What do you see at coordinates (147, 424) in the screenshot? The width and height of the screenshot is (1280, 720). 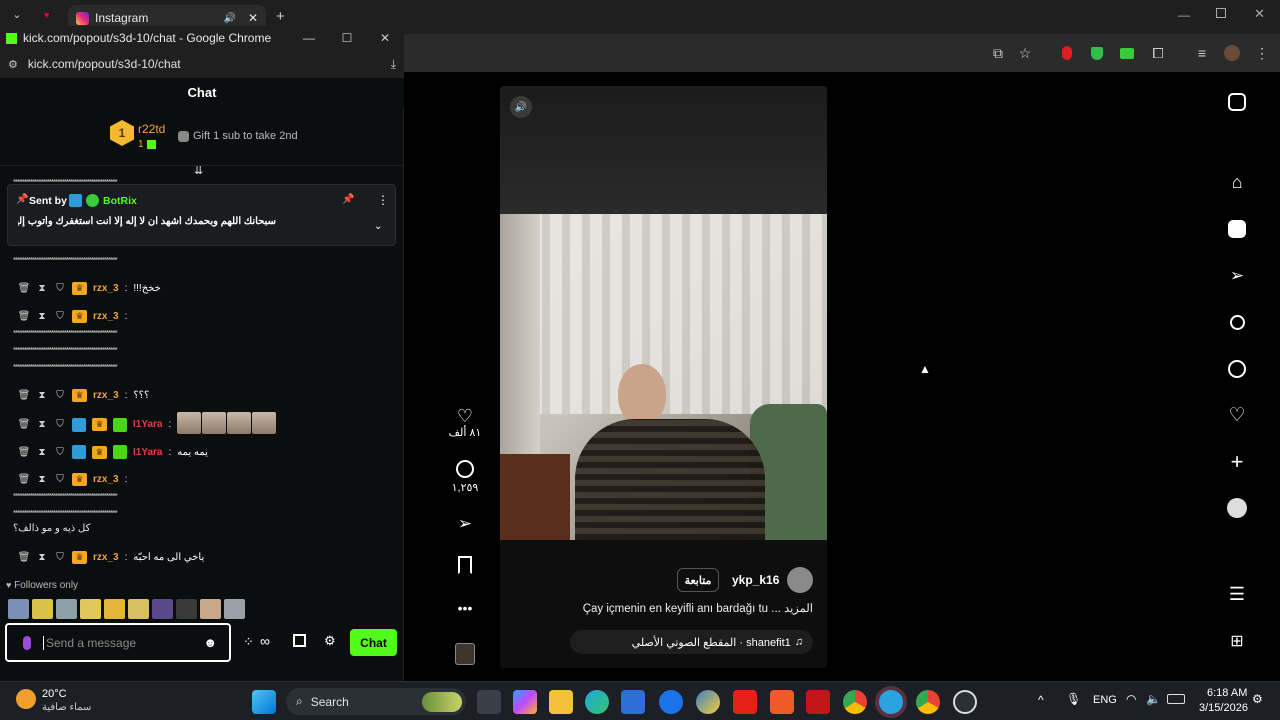 I see `chat-username: I1Yara` at bounding box center [147, 424].